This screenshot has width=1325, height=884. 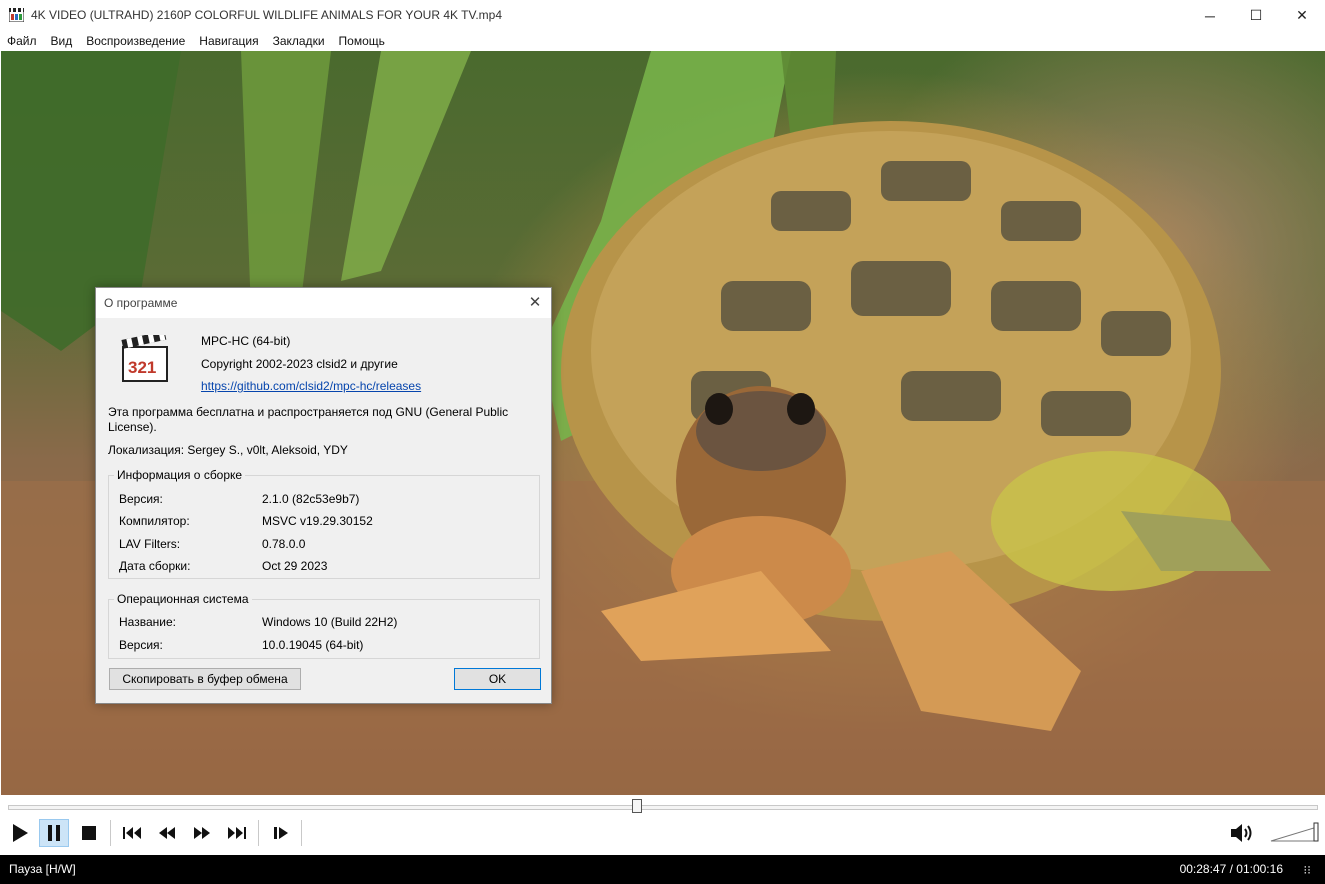 What do you see at coordinates (1302, 15) in the screenshot?
I see `close-window-button: ✕` at bounding box center [1302, 15].